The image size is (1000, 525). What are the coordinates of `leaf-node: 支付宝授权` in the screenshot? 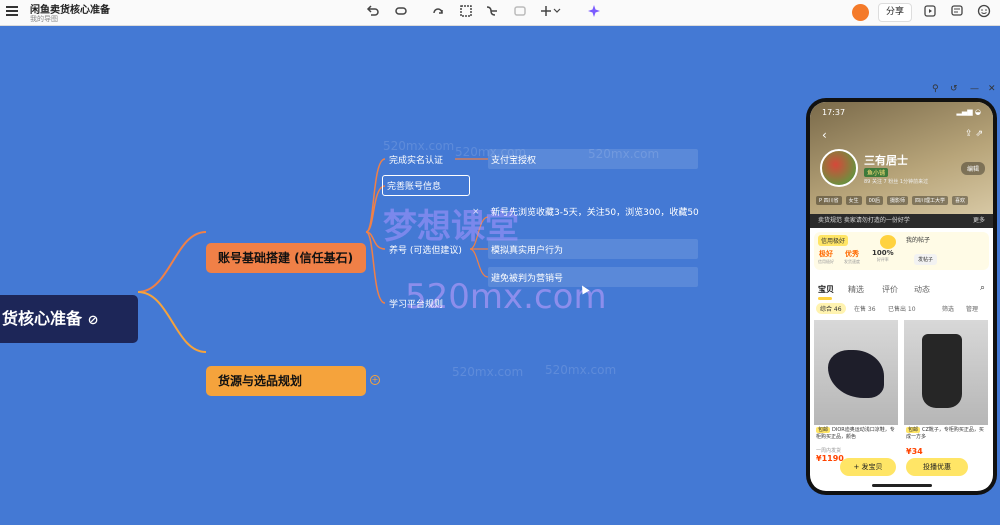 It's located at (513, 159).